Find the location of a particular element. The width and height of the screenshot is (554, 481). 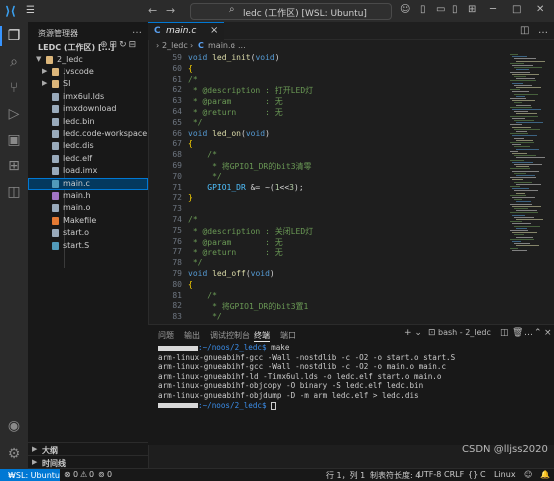

menu-icon: ☰ is located at coordinates (31, 10).